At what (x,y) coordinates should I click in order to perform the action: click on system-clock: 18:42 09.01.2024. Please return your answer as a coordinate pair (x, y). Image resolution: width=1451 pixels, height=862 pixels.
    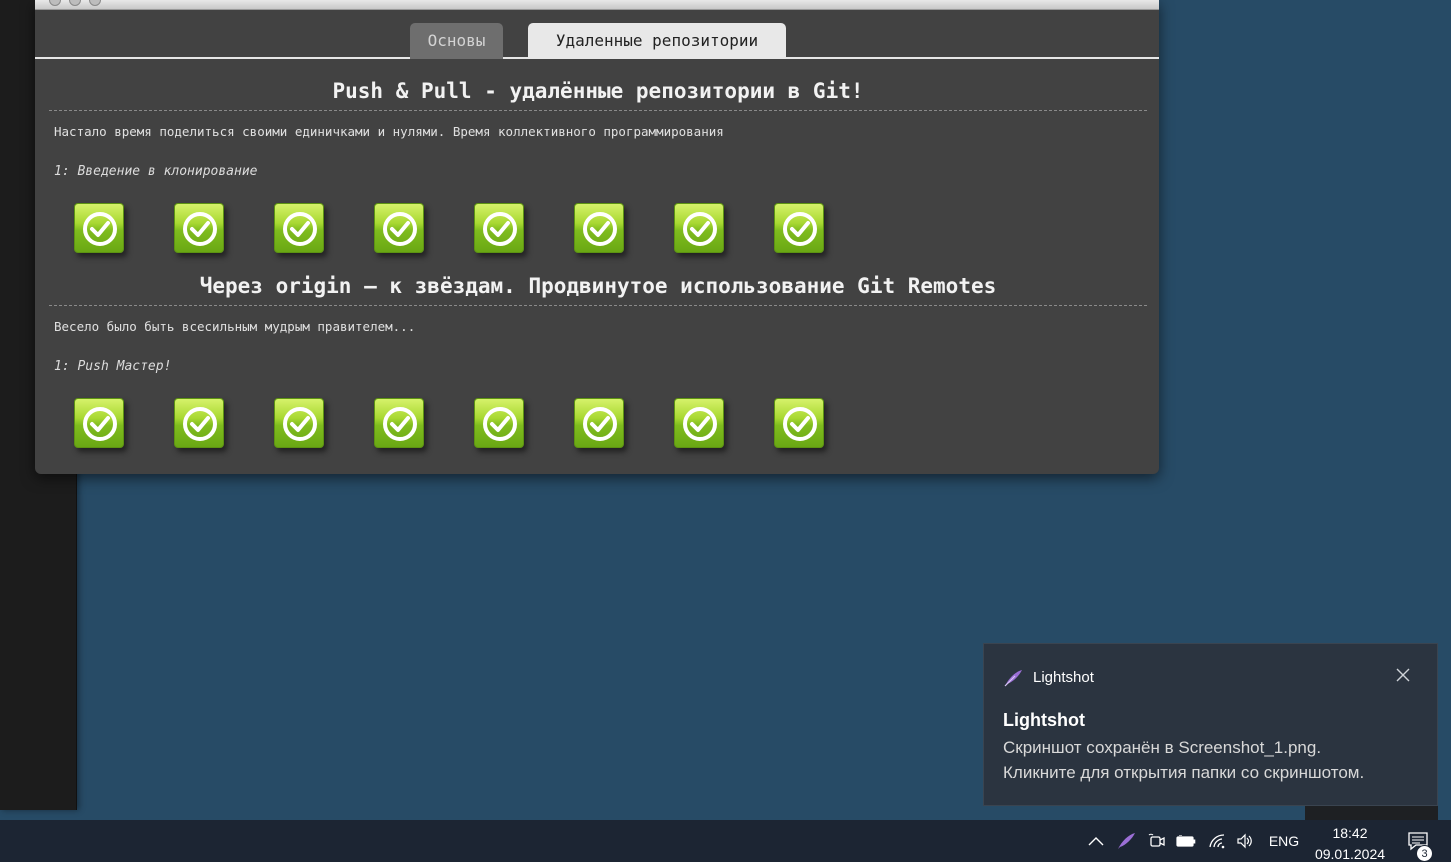
    Looking at the image, I should click on (1350, 843).